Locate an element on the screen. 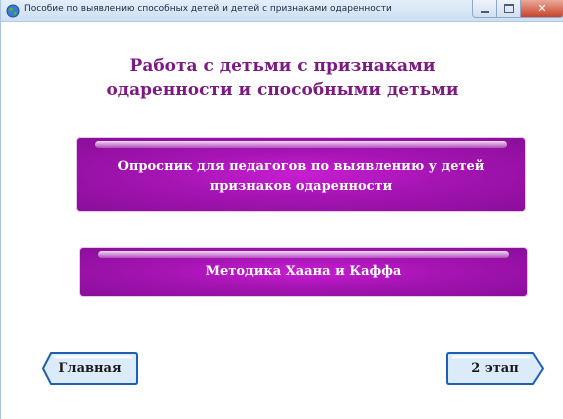  home-label: Главная is located at coordinates (90, 368).